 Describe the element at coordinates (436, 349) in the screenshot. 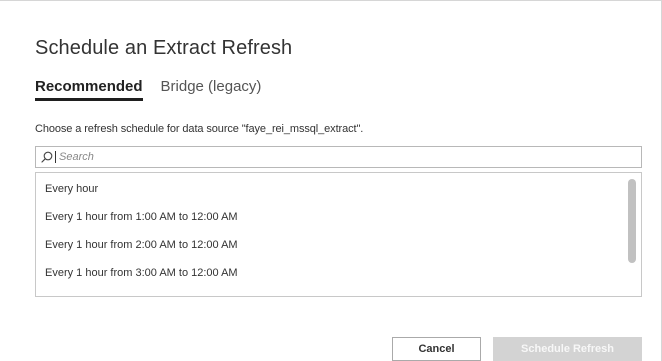

I see `cancel-button: Cancel` at that location.